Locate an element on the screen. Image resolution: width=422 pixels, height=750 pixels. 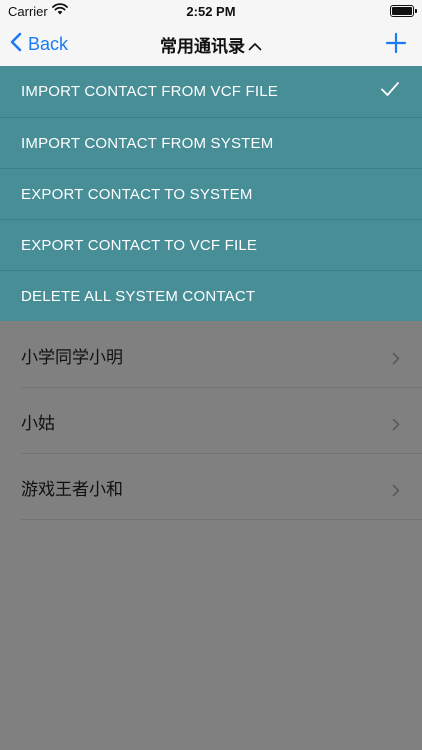
contact-name: 小姑 is located at coordinates (38, 423).